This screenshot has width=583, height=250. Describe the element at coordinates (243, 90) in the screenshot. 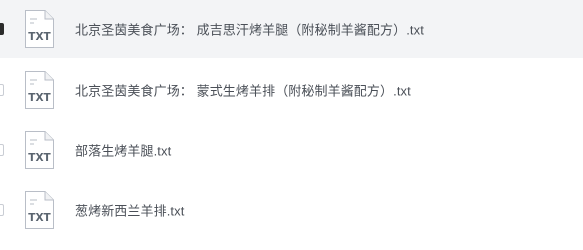

I see `file-name: 北京圣茵美食广场： 蒙式生烤羊排（附秘制羊酱配方）.txt` at that location.